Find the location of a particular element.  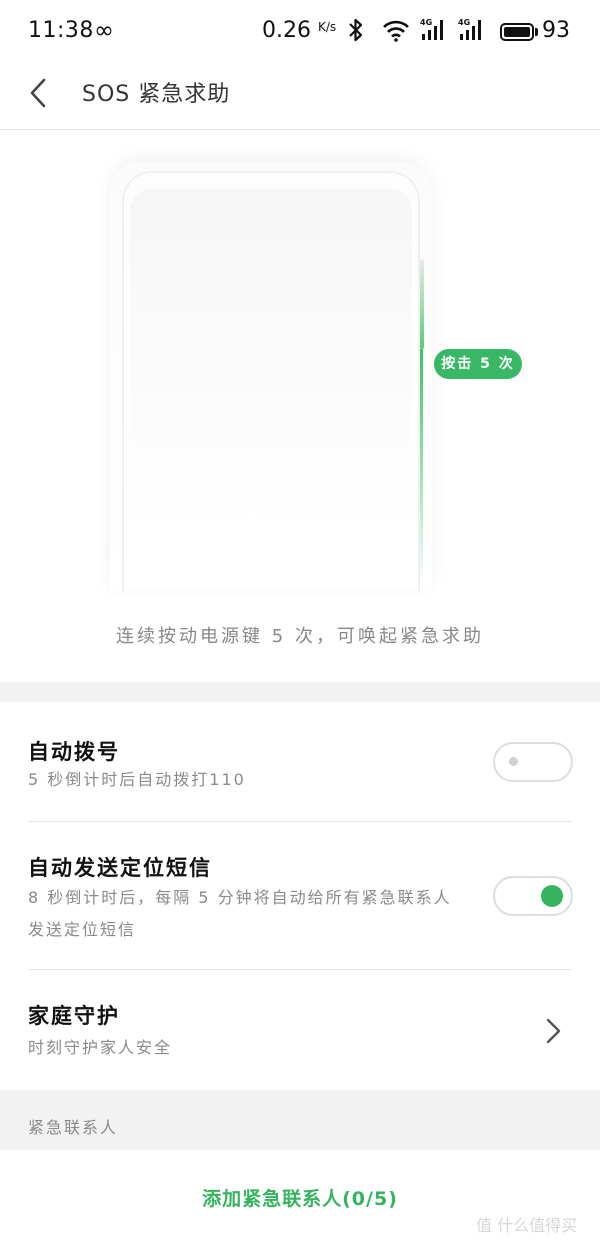

auto-dial-row: 自动拨号 5 秒倒计时后自动拨打110 is located at coordinates (300, 762).